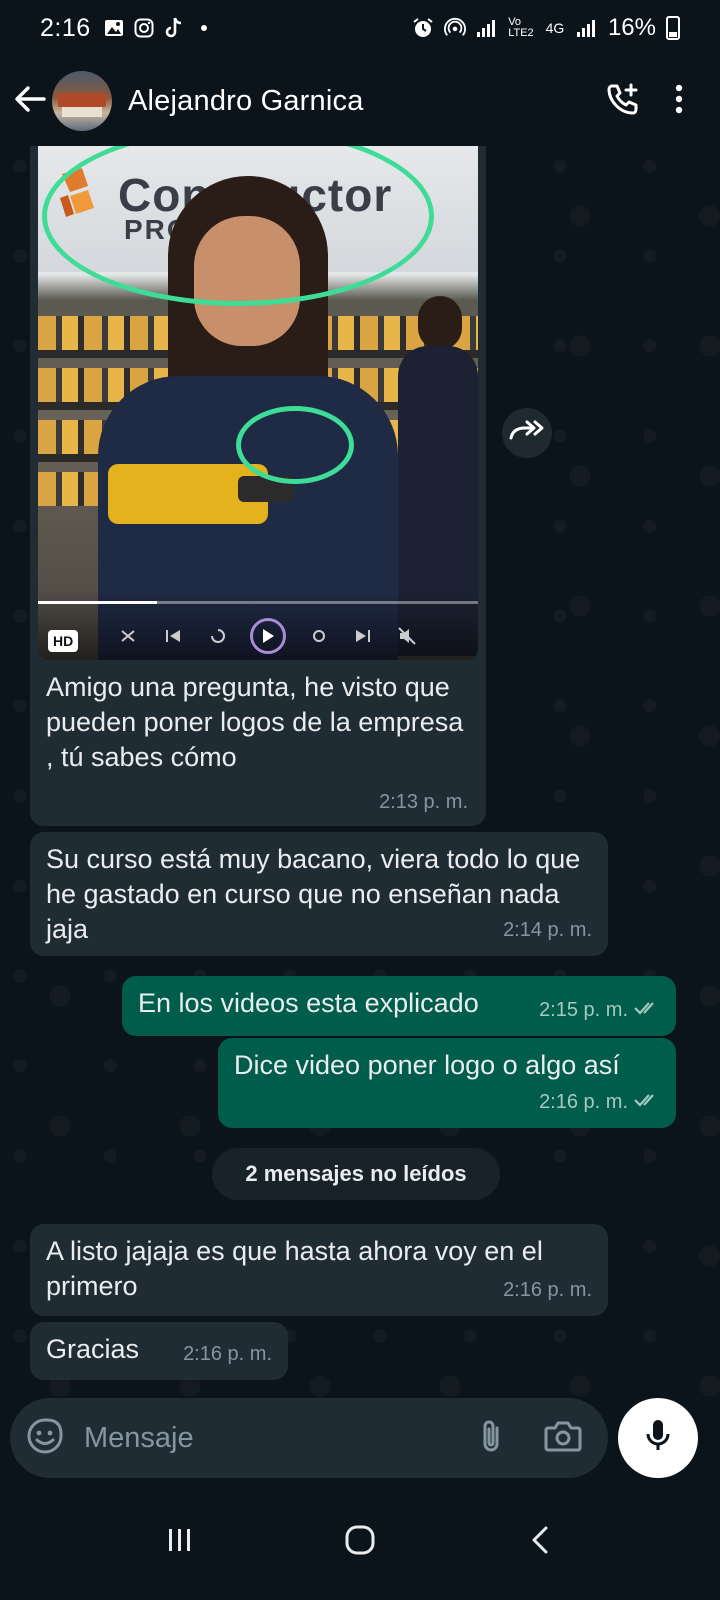 Image resolution: width=720 pixels, height=1600 pixels. I want to click on video-progress, so click(258, 602).